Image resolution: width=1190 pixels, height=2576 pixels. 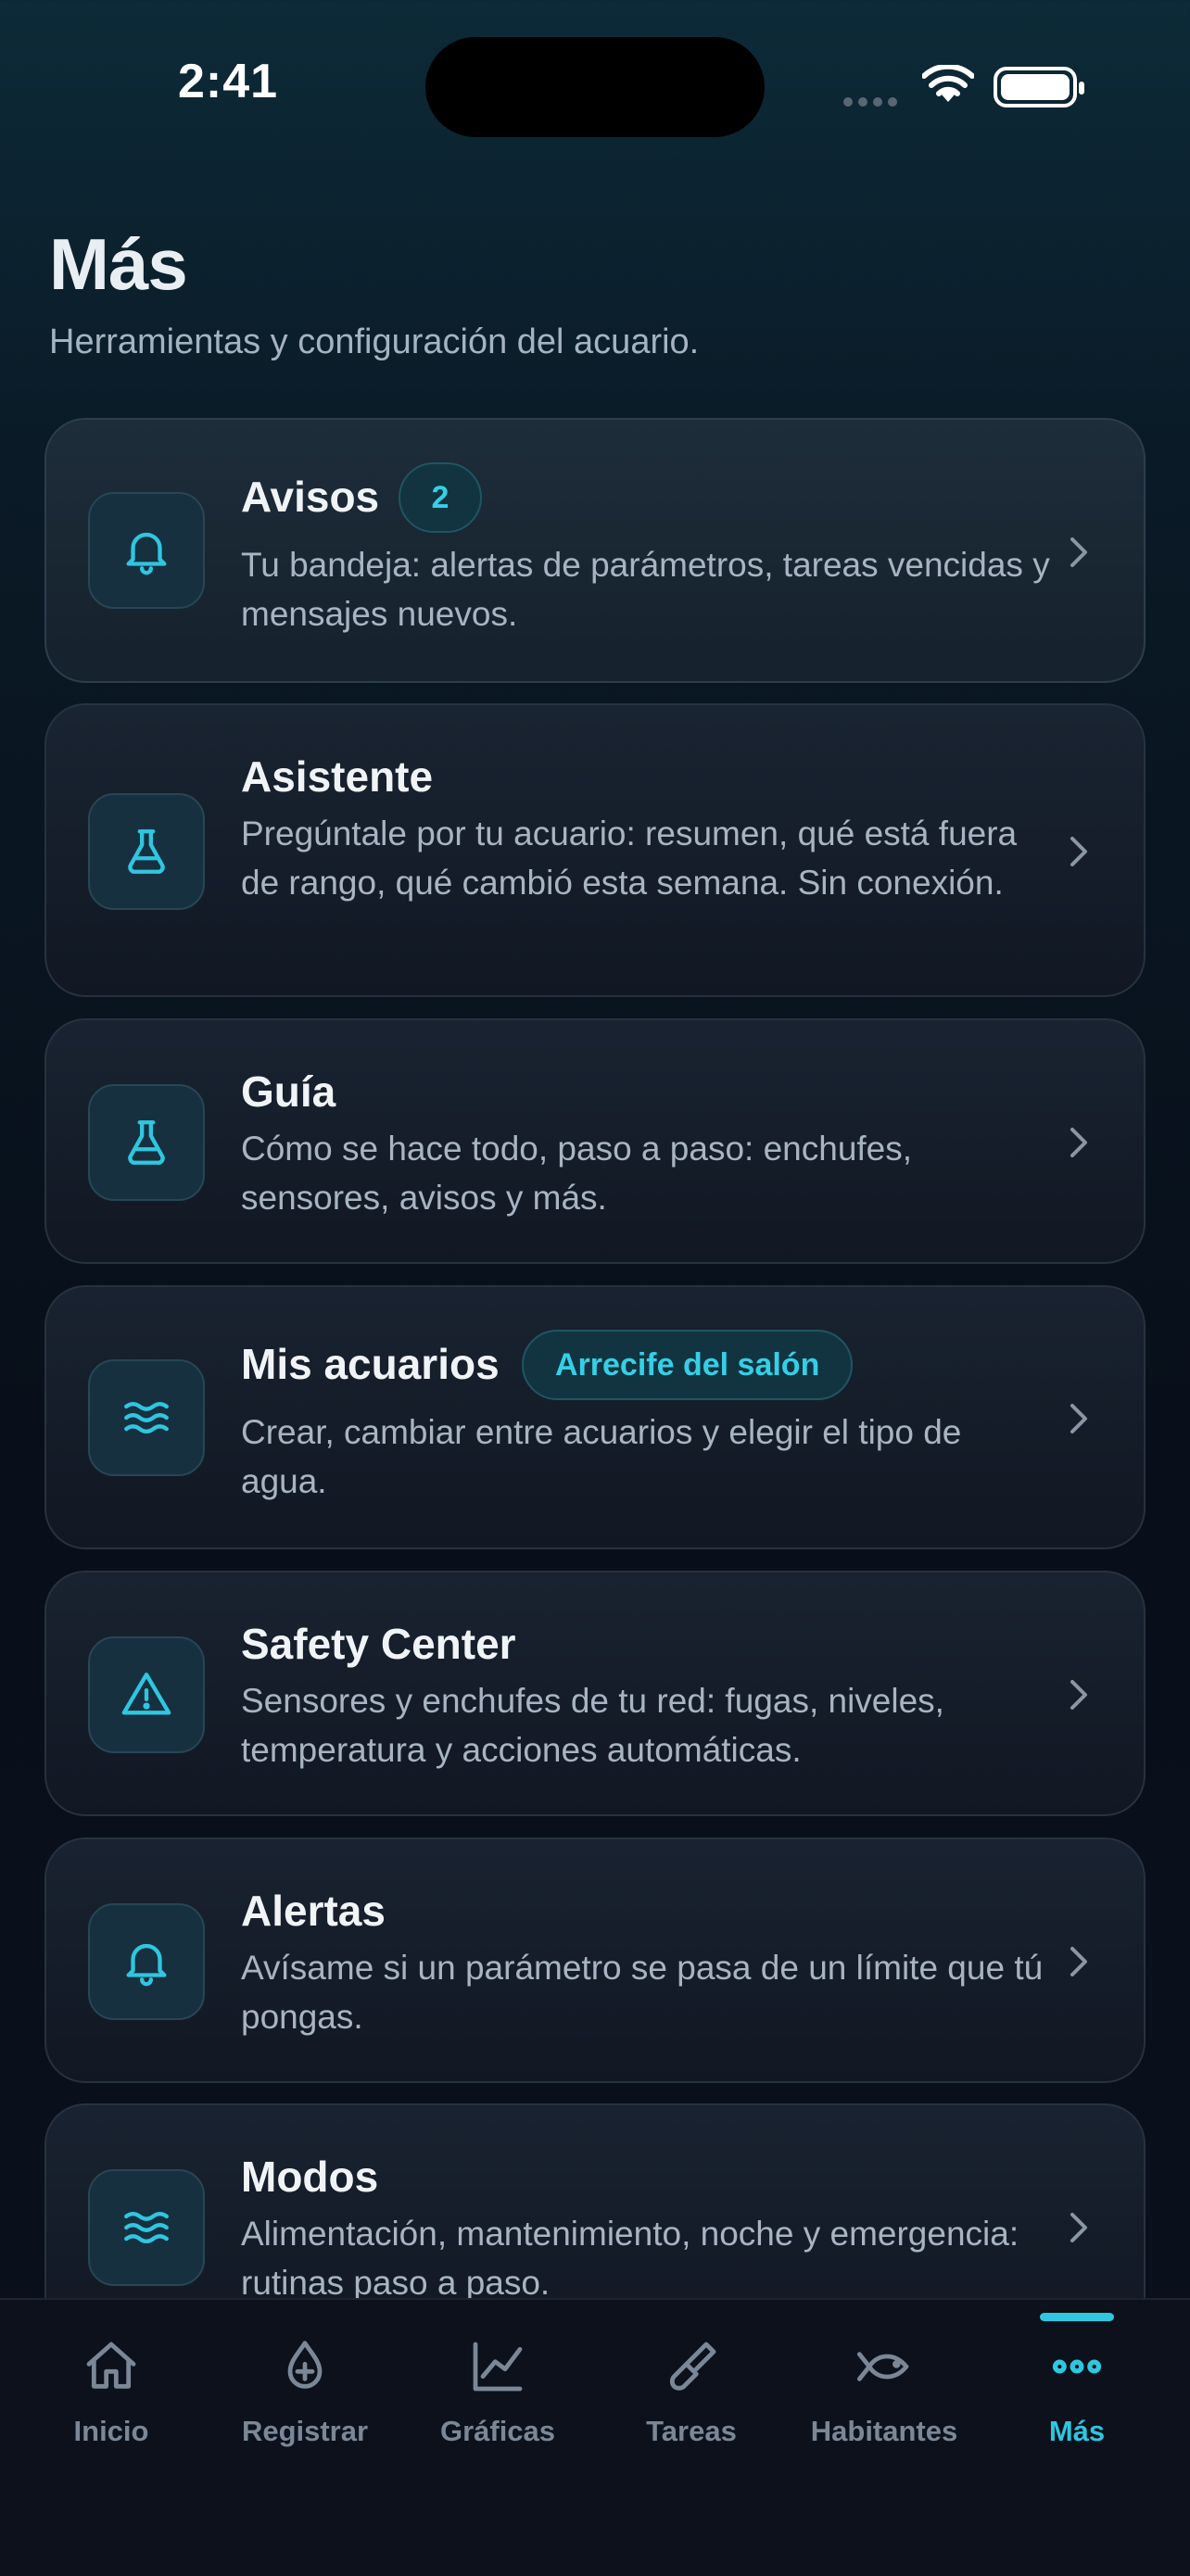 What do you see at coordinates (948, 84) in the screenshot?
I see `wifi-icon` at bounding box center [948, 84].